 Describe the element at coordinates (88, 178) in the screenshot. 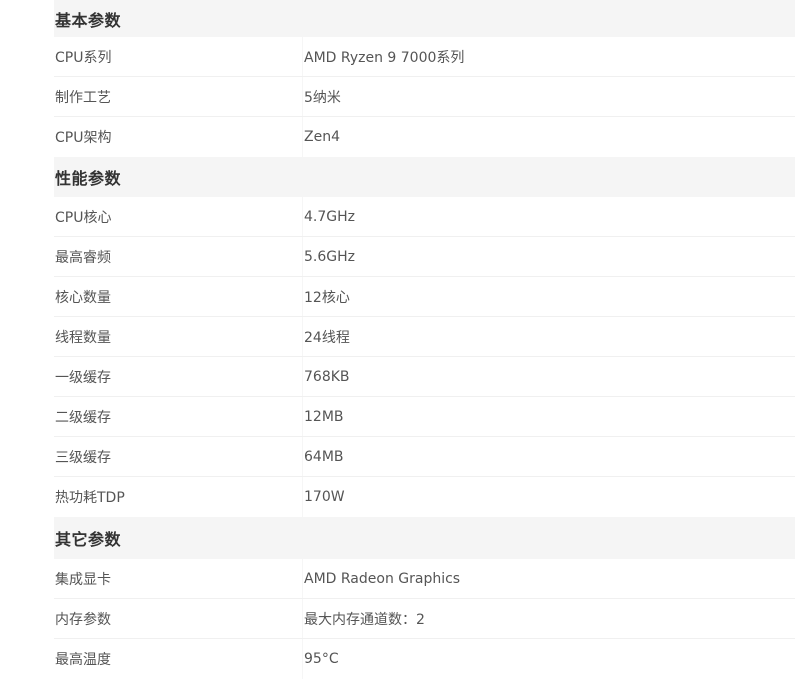

I see `section-title: 性能参数` at that location.